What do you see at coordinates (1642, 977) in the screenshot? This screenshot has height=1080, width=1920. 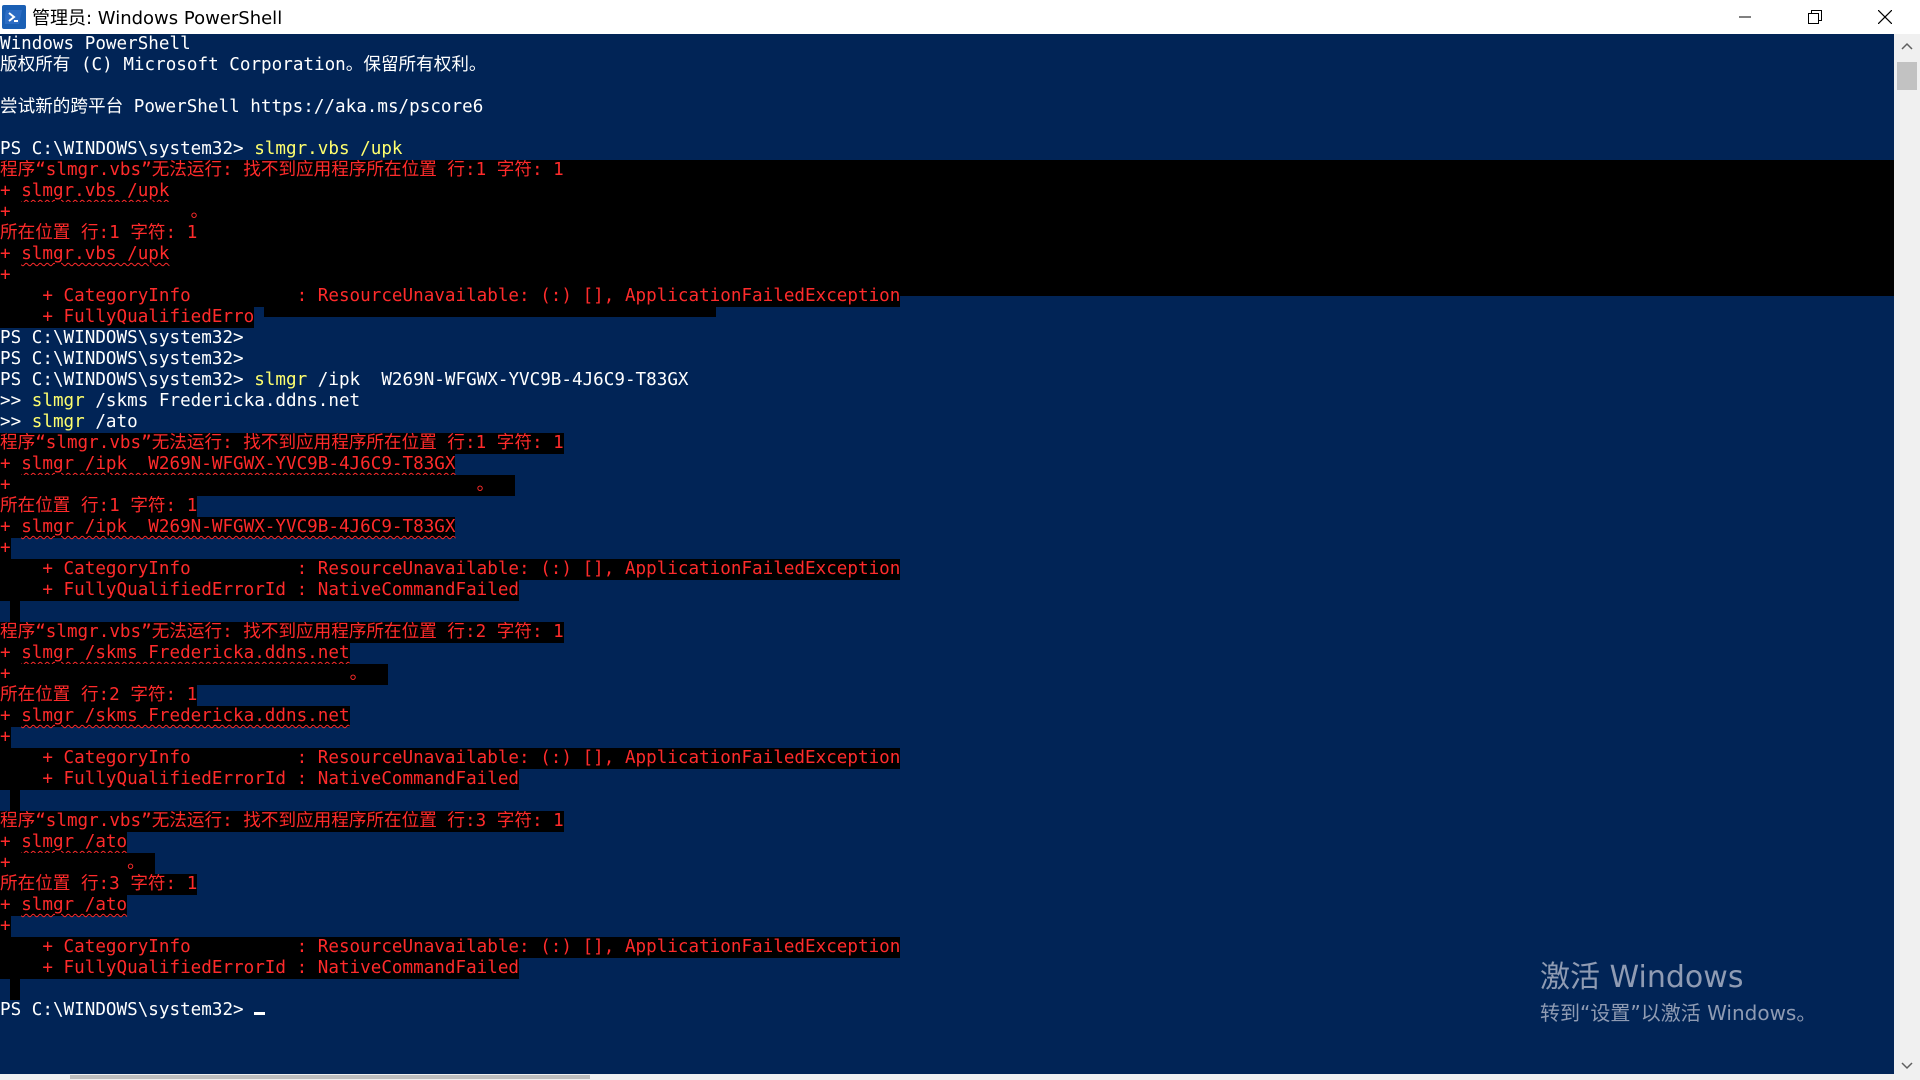 I see `activation-title: 激活 Windows` at bounding box center [1642, 977].